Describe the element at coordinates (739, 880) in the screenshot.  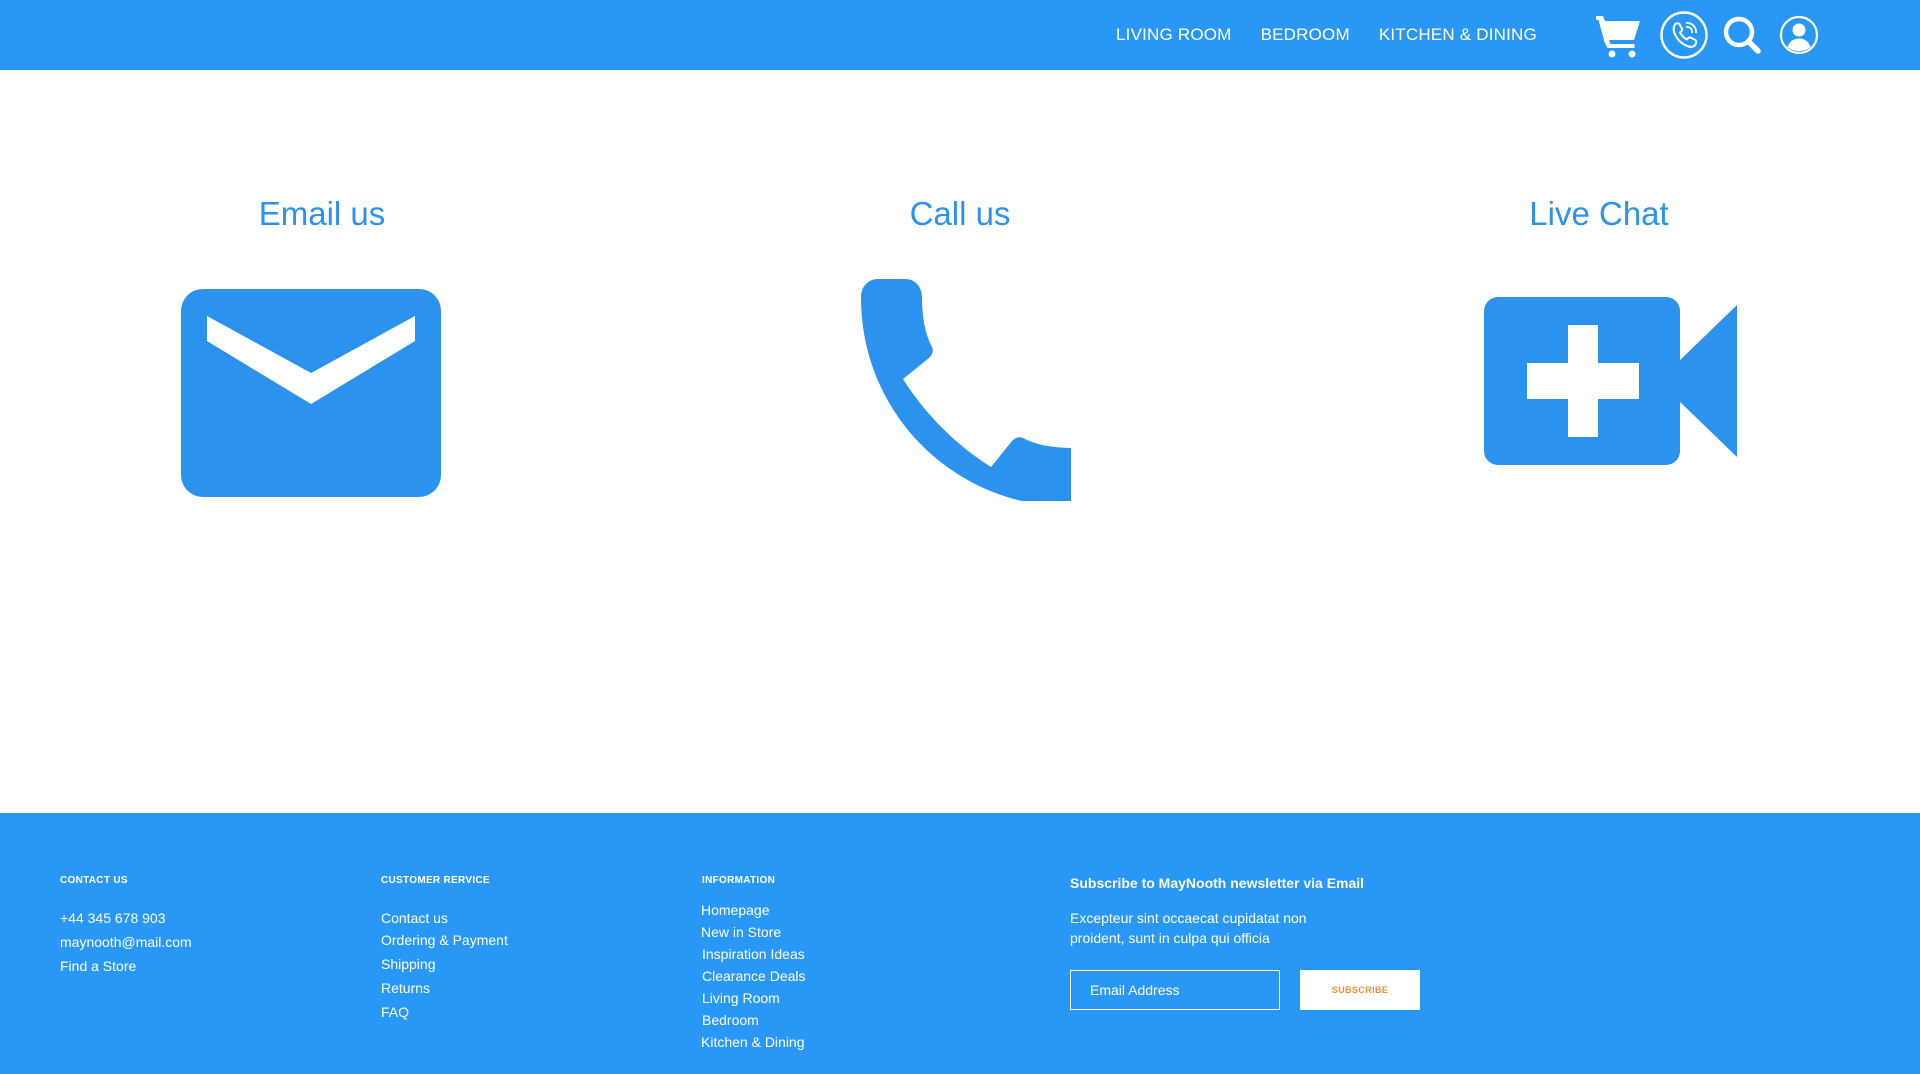
I see `information-heading: INFORMATION` at that location.